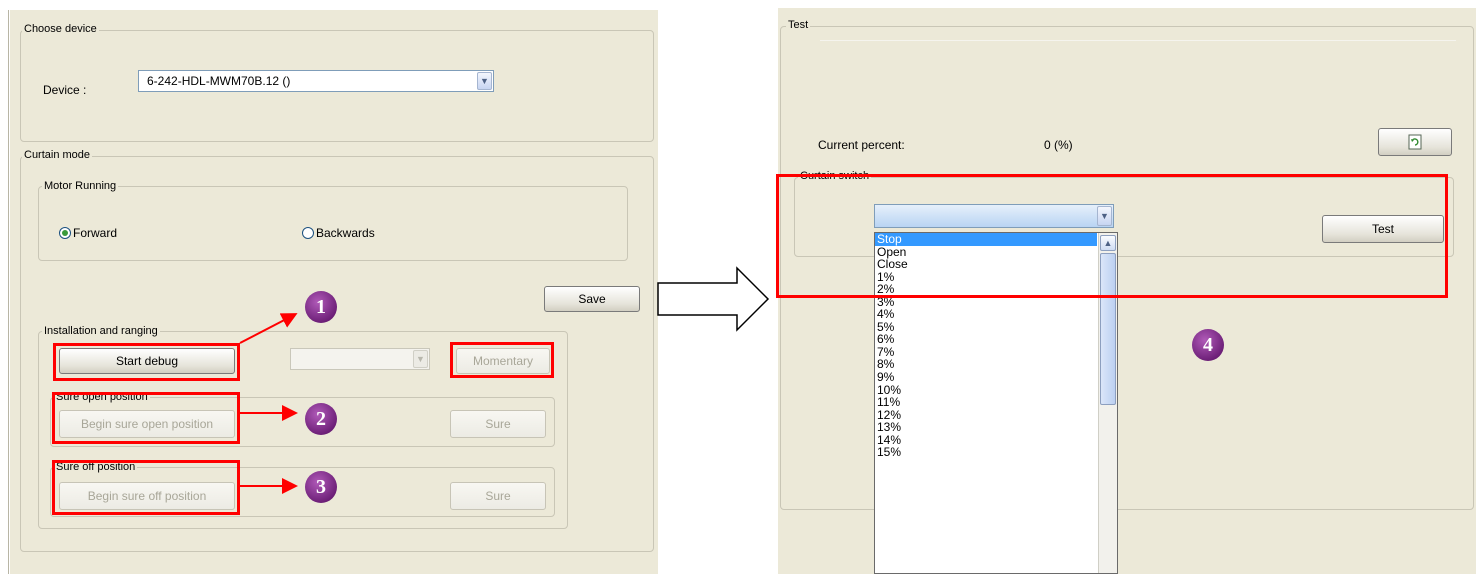 This screenshot has width=1476, height=574. What do you see at coordinates (1058, 145) in the screenshot?
I see `current-percent-value: 0 (%)` at bounding box center [1058, 145].